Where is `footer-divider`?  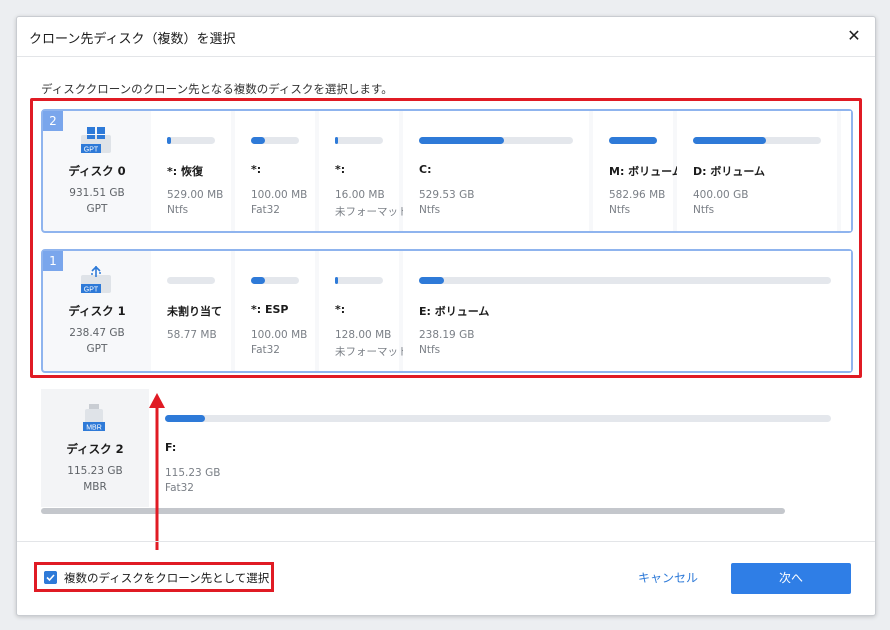
footer-divider is located at coordinates (446, 541).